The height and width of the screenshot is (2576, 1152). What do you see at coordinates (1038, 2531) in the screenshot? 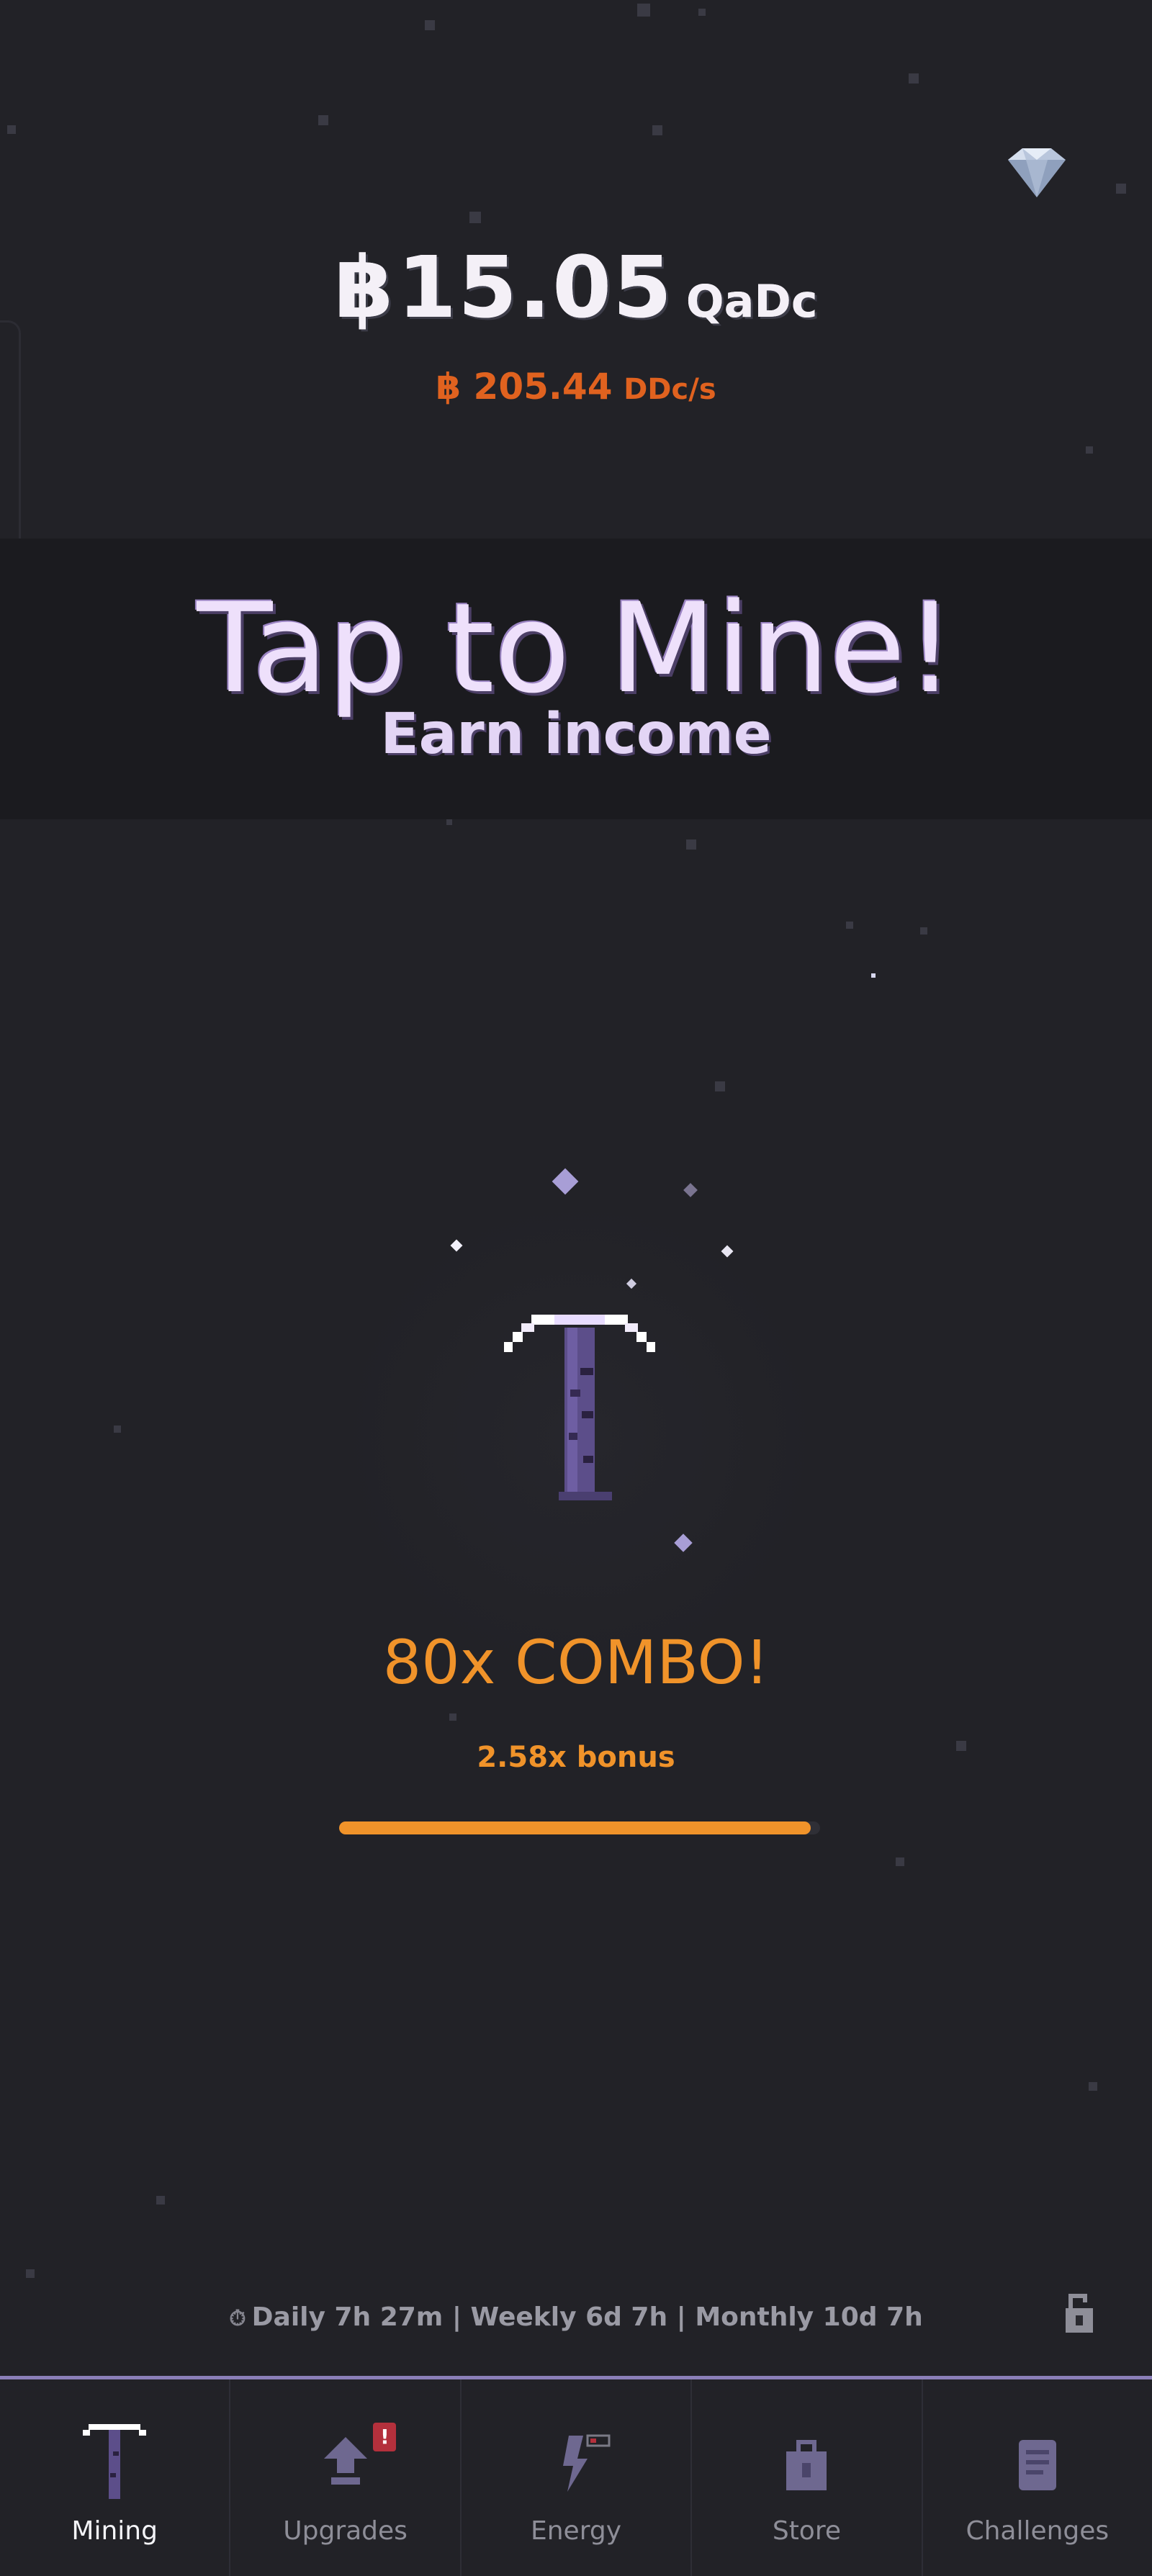
I see `nav-label: Challenges` at bounding box center [1038, 2531].